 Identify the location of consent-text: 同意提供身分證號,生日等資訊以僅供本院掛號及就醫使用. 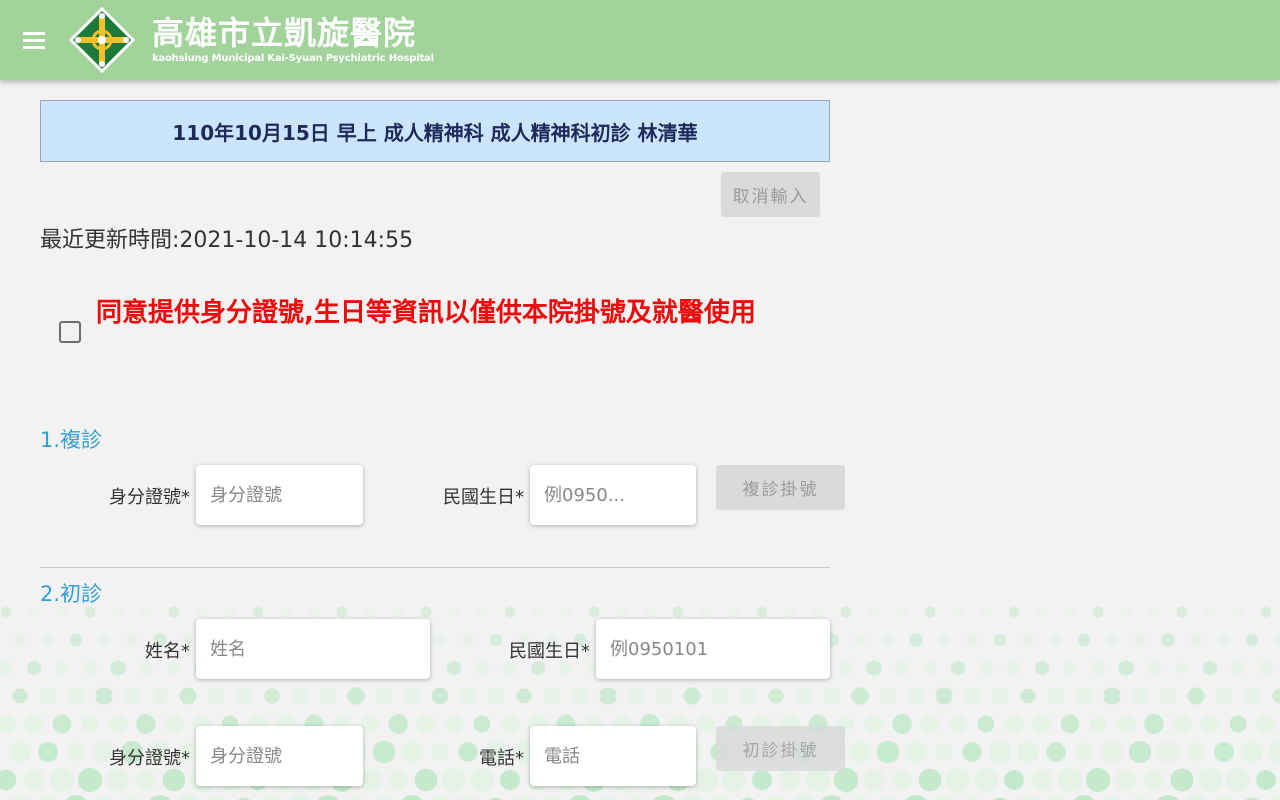
(426, 313).